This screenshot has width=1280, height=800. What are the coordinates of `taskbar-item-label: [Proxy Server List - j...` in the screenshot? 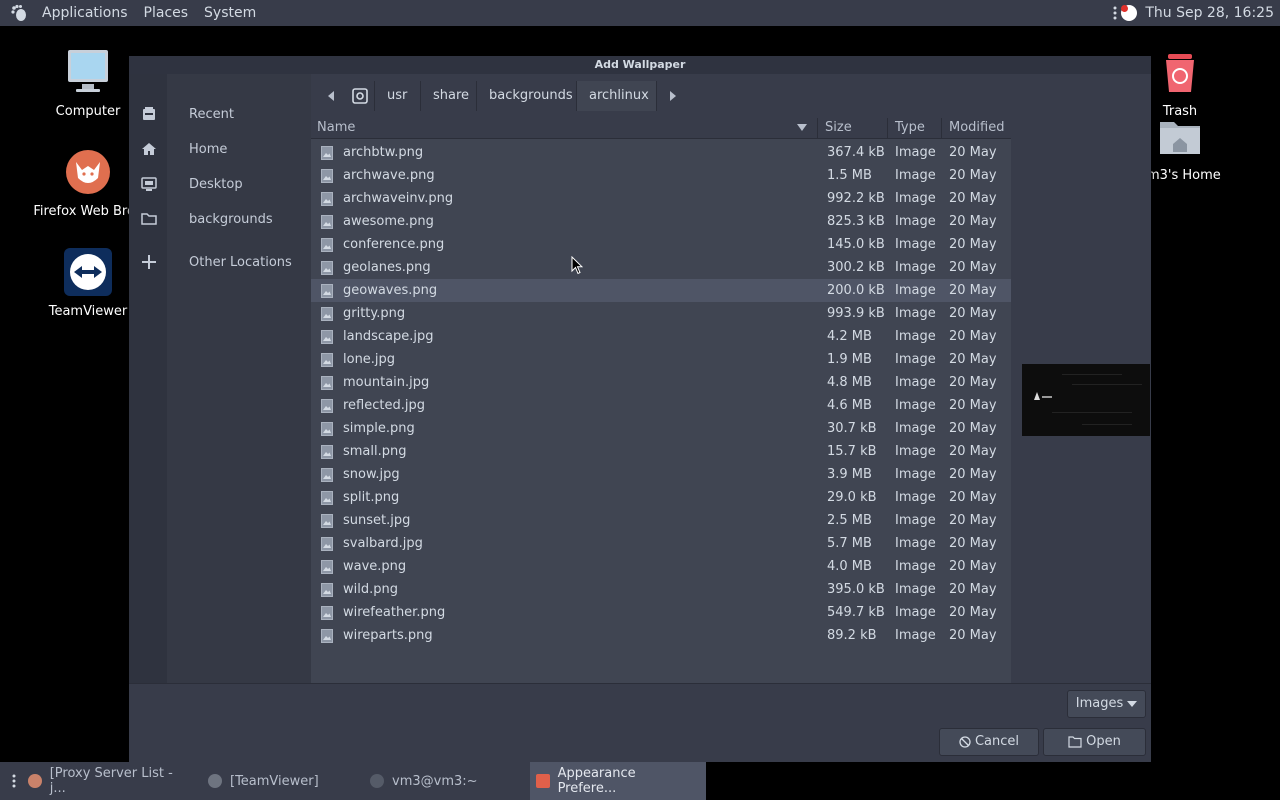 It's located at (111, 781).